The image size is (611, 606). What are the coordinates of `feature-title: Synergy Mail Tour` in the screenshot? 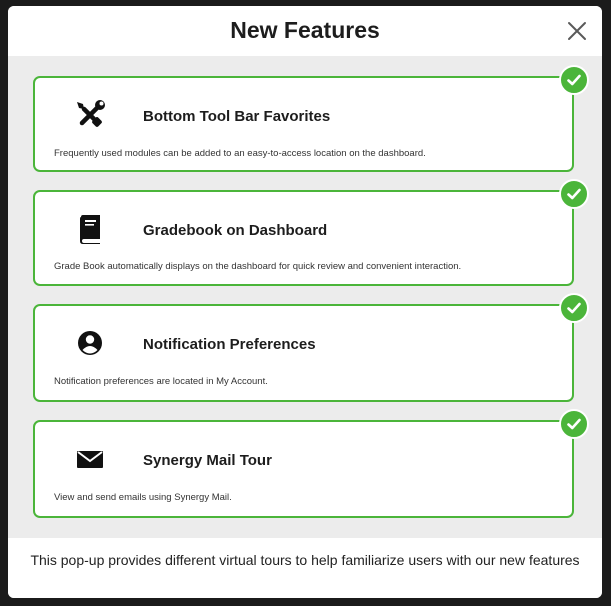 It's located at (207, 460).